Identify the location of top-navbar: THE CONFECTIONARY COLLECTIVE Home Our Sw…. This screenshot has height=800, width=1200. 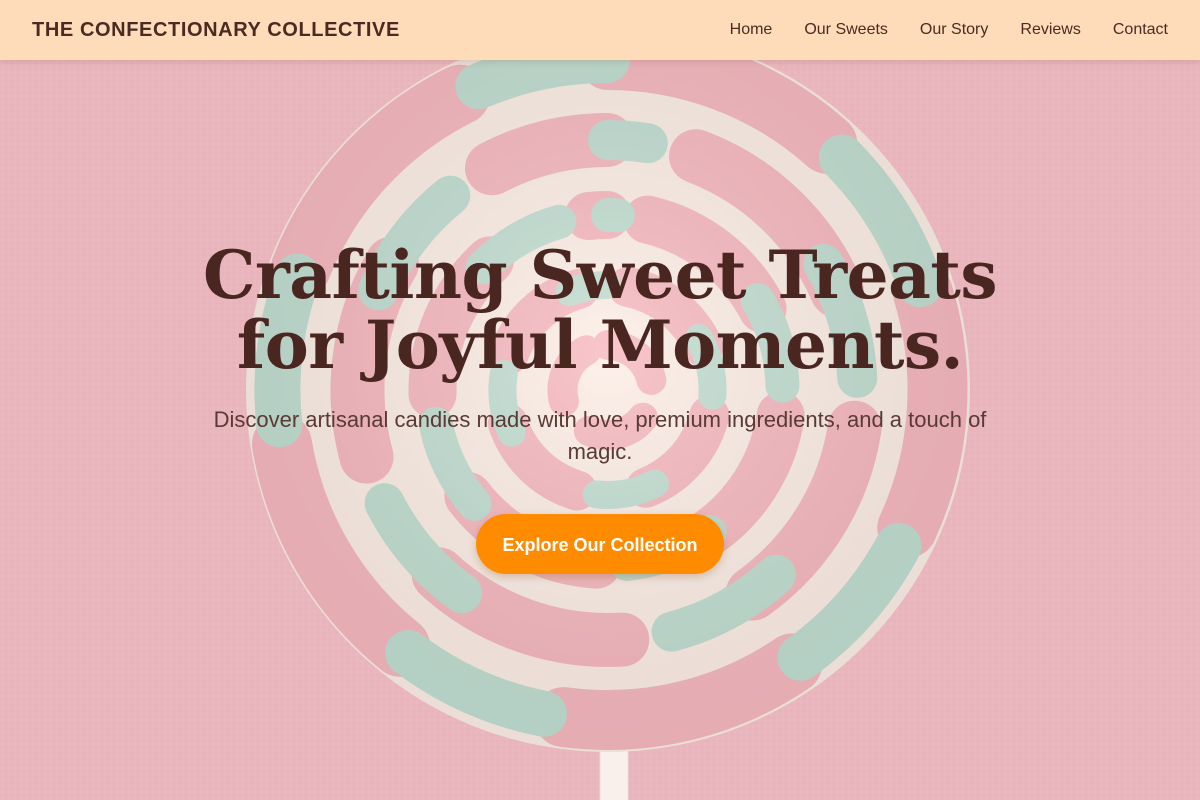
(600, 30).